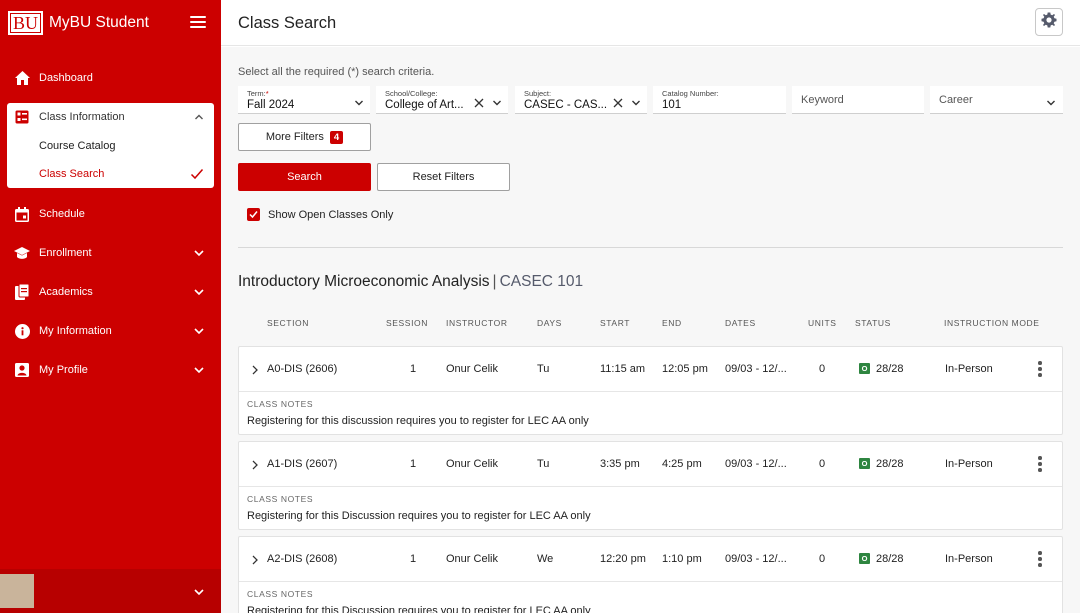  What do you see at coordinates (271, 105) in the screenshot?
I see `term-value: Fall 2024` at bounding box center [271, 105].